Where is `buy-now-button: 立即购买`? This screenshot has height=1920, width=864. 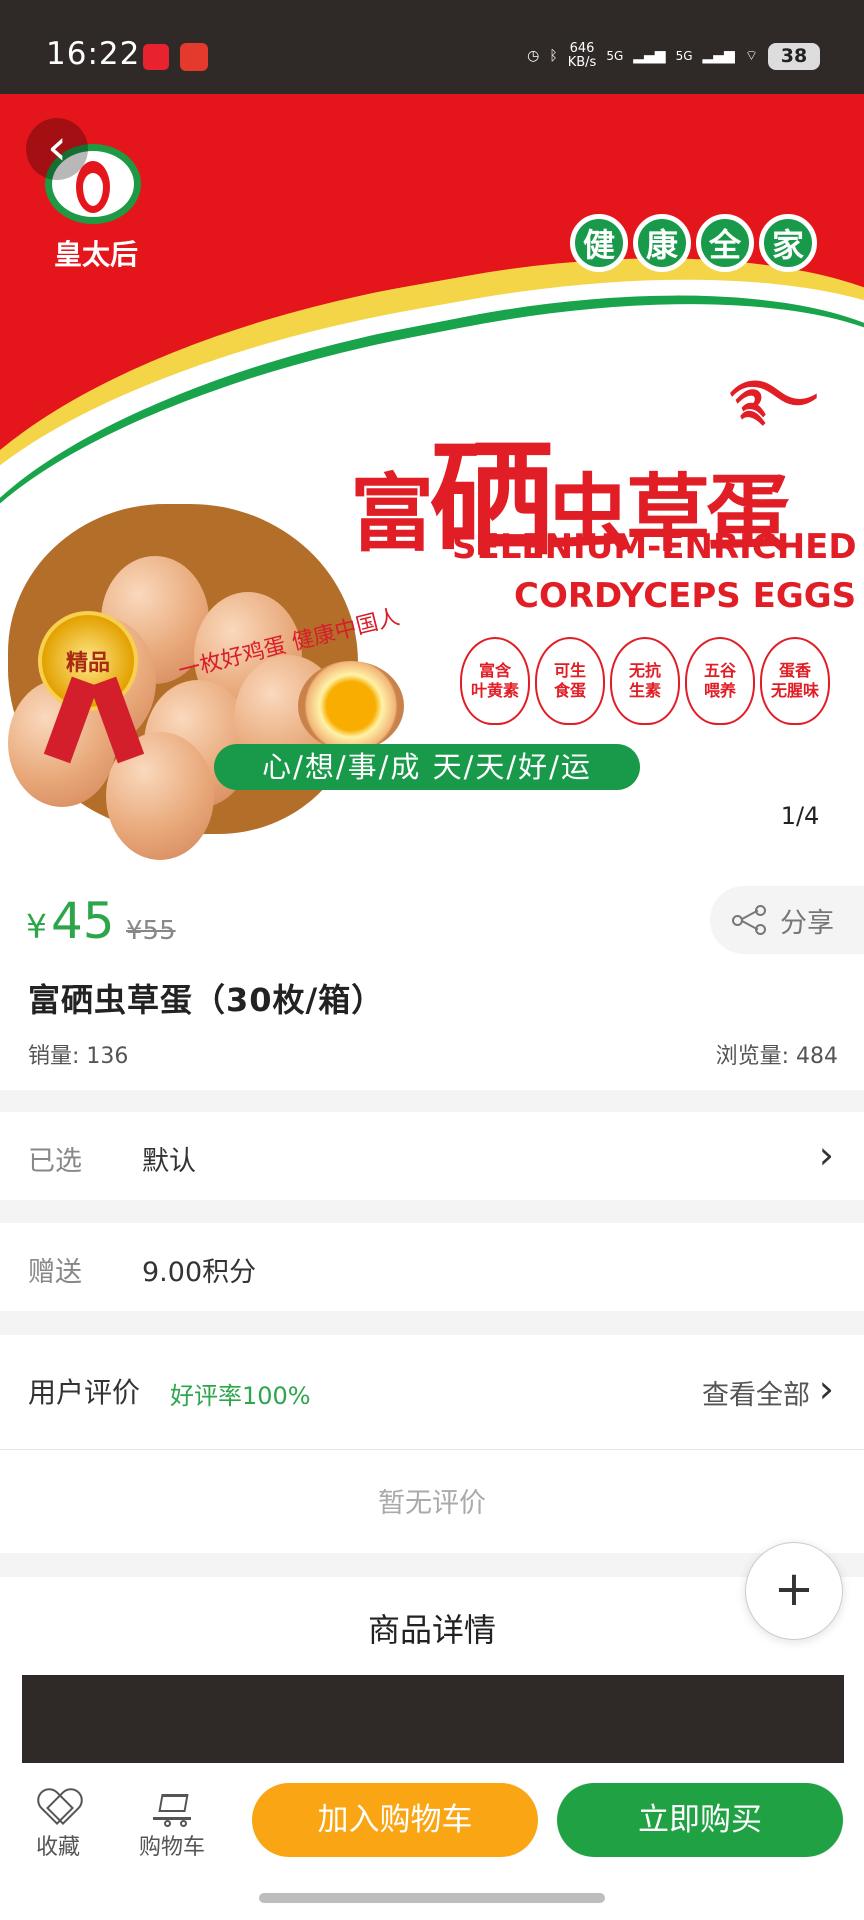 buy-now-button: 立即购买 is located at coordinates (700, 1820).